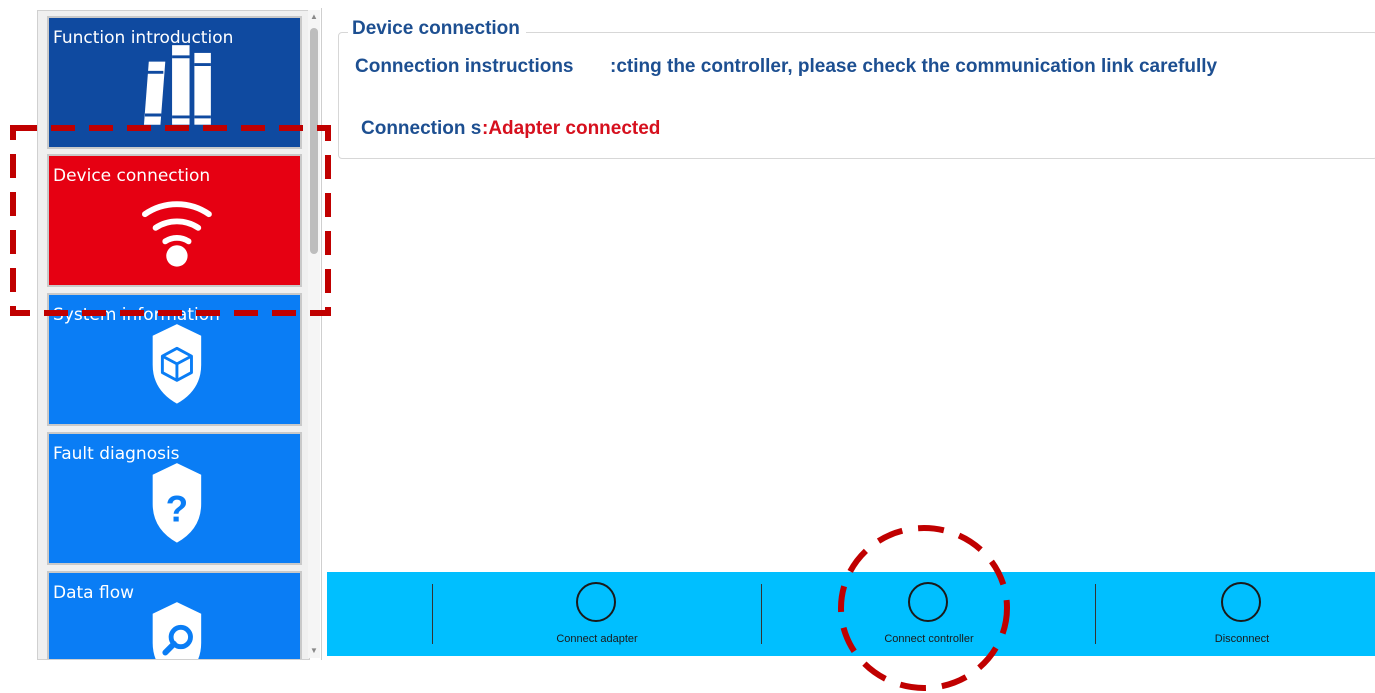 The height and width of the screenshot is (693, 1375). I want to click on scroll-up-arrow-icon: ▲, so click(314, 17).